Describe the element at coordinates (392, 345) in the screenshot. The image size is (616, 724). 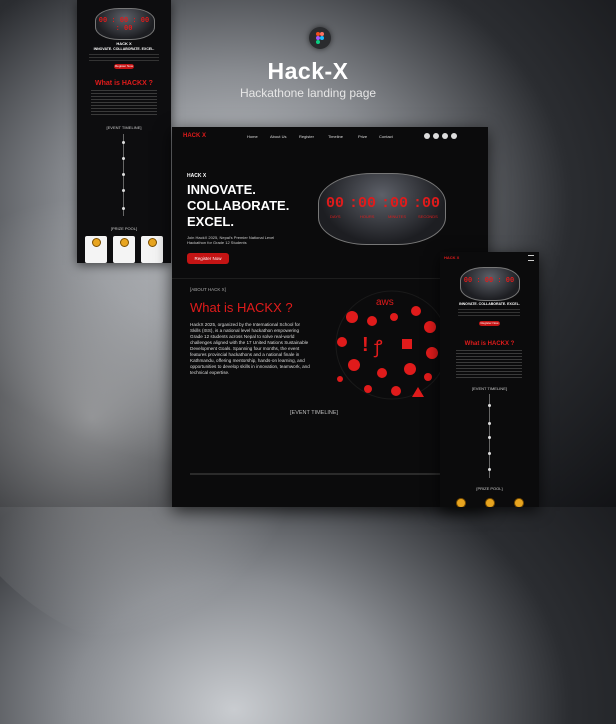
I see `tech-logos-cluster: aws ! ꝭ` at that location.